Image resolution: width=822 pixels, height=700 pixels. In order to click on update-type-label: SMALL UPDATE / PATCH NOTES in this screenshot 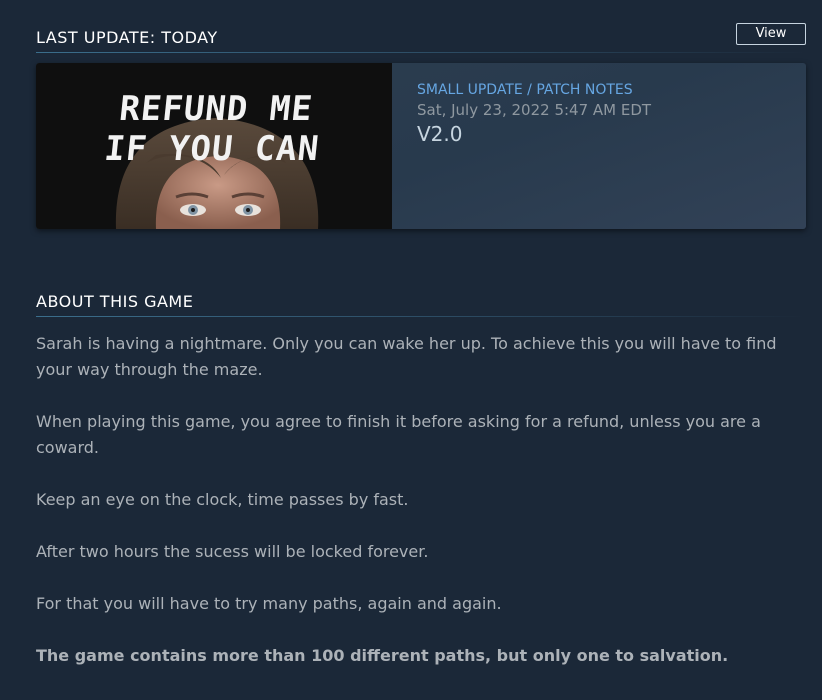, I will do `click(525, 90)`.